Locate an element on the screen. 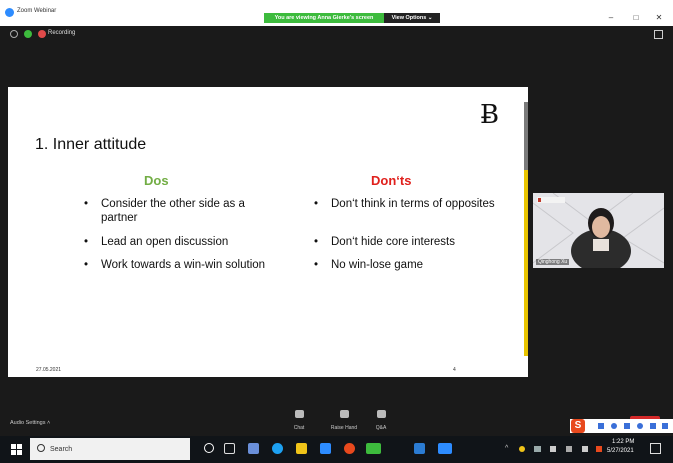 The image size is (673, 463). viewing-screen-banner: You are viewing Anna Gierke's screen is located at coordinates (324, 18).